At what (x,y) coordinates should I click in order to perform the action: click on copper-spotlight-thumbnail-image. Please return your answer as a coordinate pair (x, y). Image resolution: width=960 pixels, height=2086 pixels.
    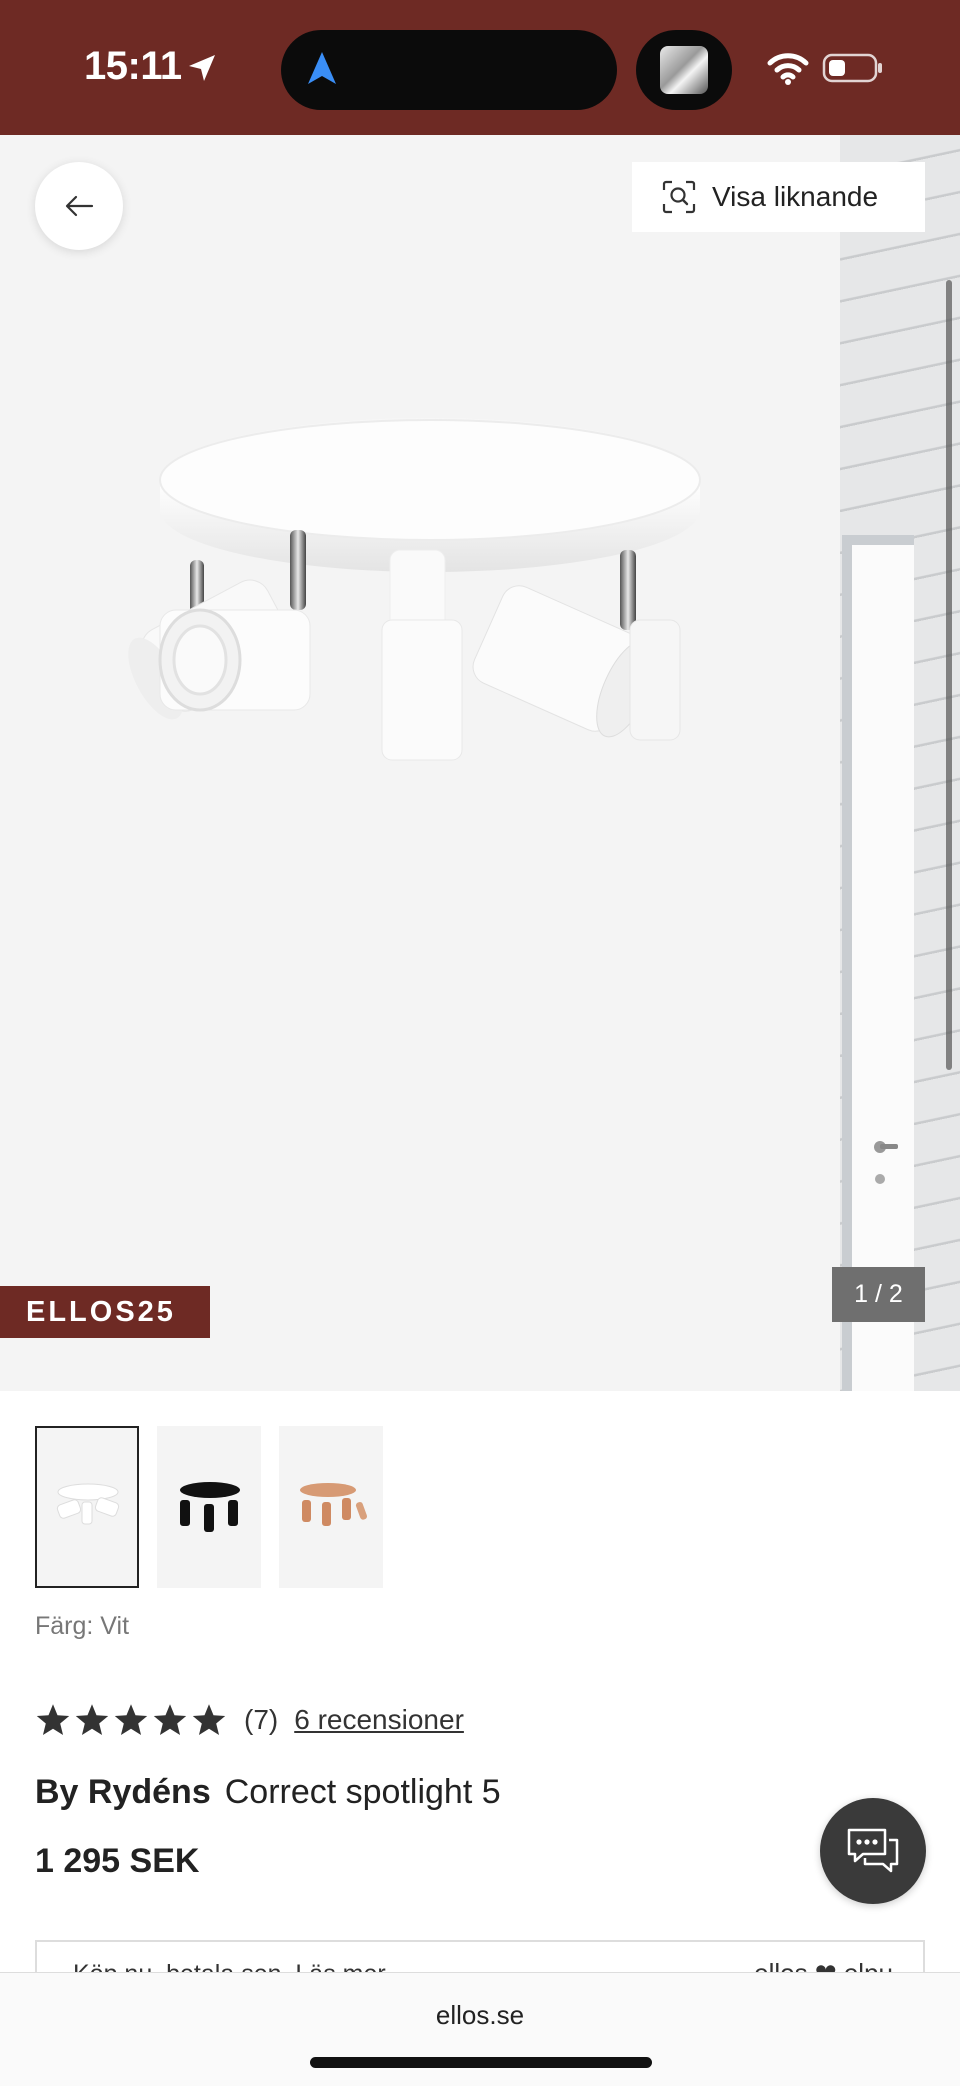
    Looking at the image, I should click on (333, 1504).